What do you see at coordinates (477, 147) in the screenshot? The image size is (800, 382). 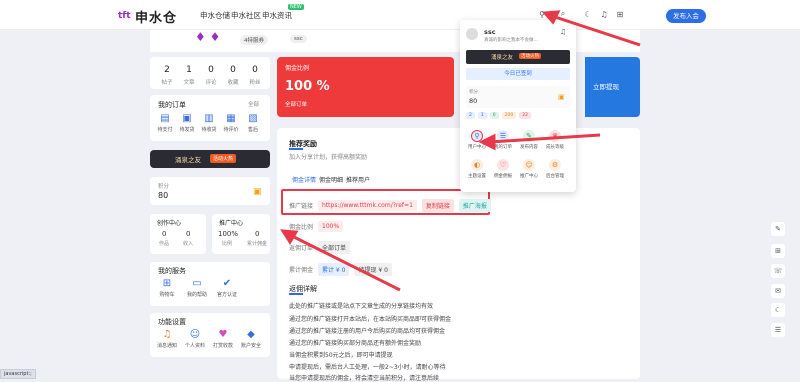 I see `grid-label: 用户中心` at bounding box center [477, 147].